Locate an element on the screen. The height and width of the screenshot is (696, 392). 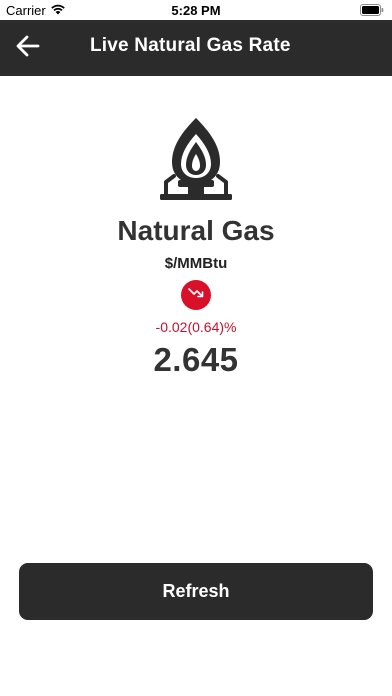
page-title: Live Natural Gas Rate is located at coordinates (190, 45).